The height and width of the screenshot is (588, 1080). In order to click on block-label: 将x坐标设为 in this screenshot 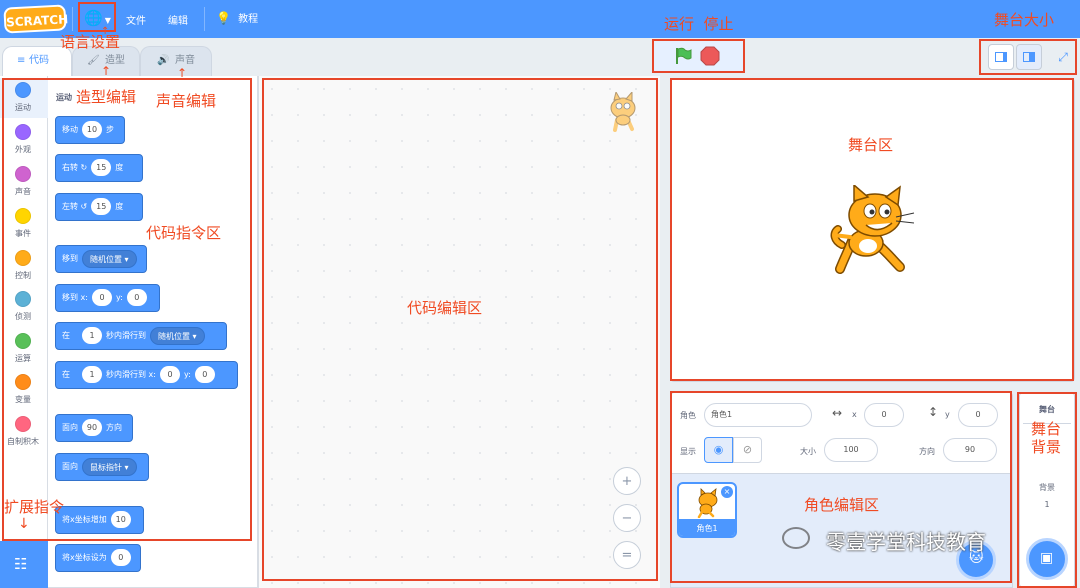, I will do `click(84, 557)`.